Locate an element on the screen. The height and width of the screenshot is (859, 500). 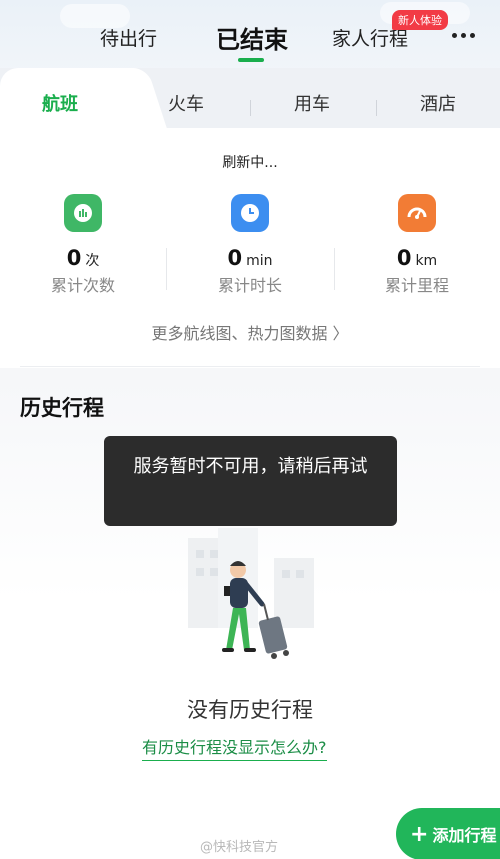
history-title: 历史行程 is located at coordinates (62, 408).